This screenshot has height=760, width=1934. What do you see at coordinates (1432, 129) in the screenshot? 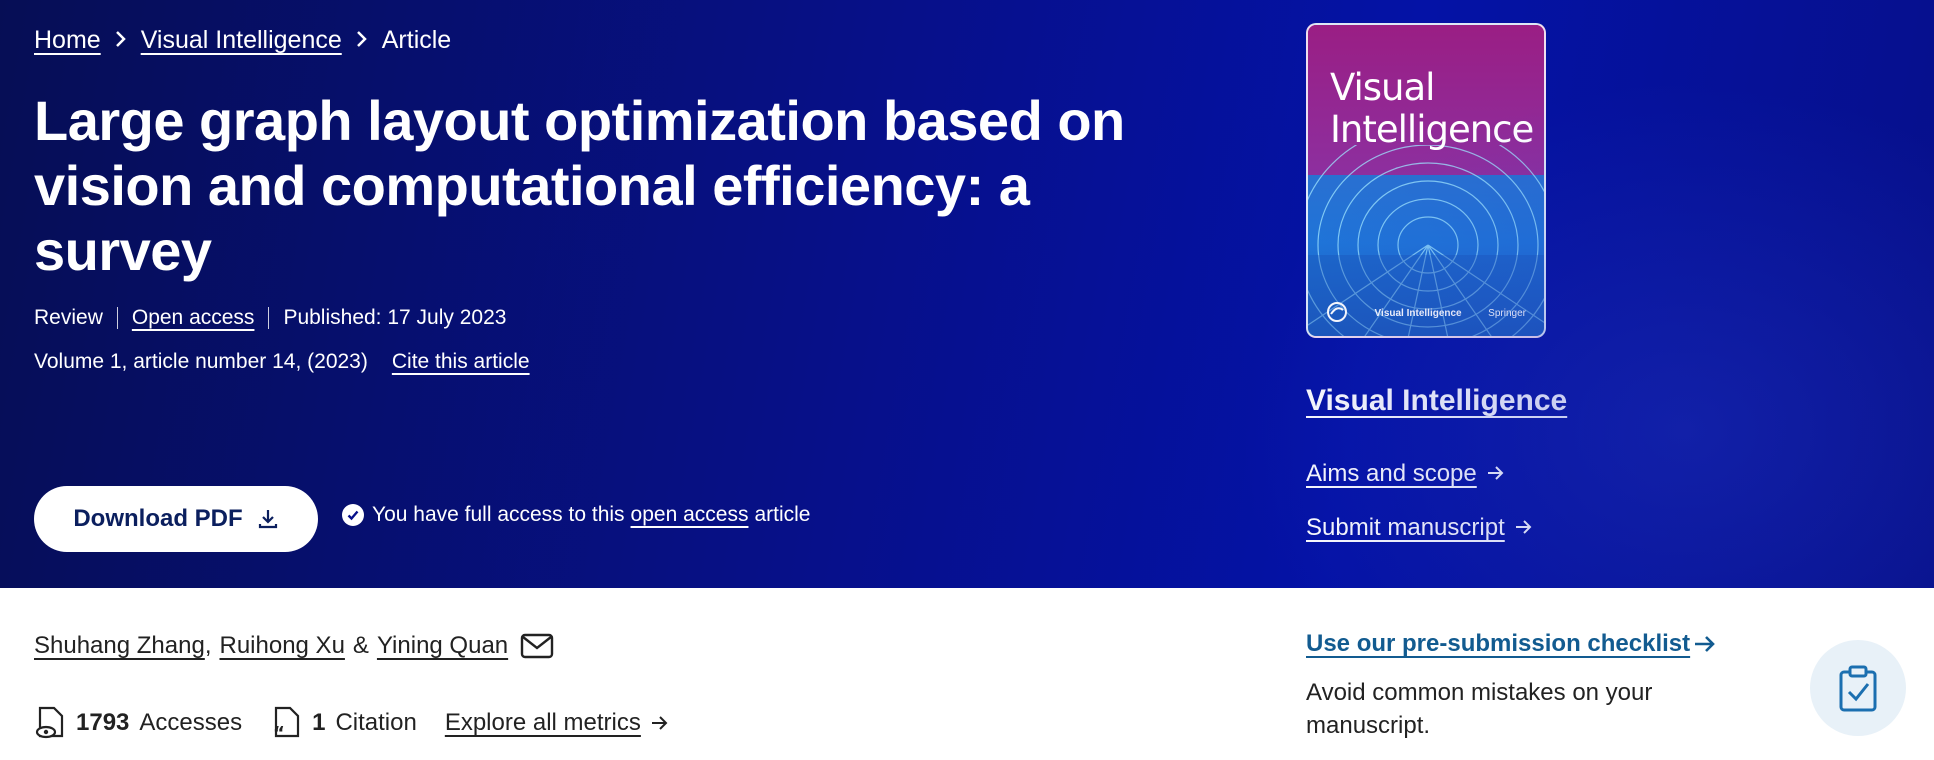
I see `cover-title-line: Intelligence` at bounding box center [1432, 129].